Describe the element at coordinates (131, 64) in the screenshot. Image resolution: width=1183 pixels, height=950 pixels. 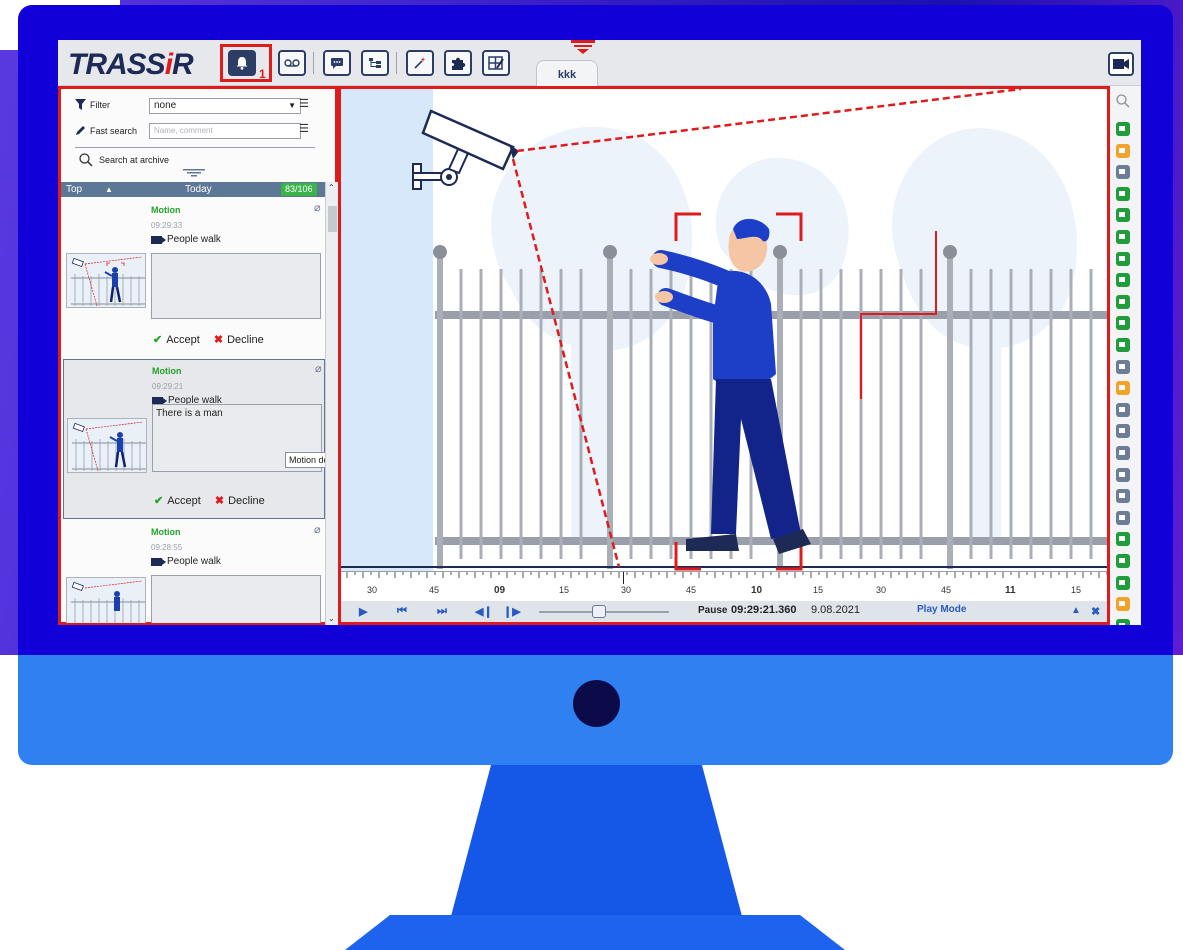
I see `trassir-logo: TRASSiR` at that location.